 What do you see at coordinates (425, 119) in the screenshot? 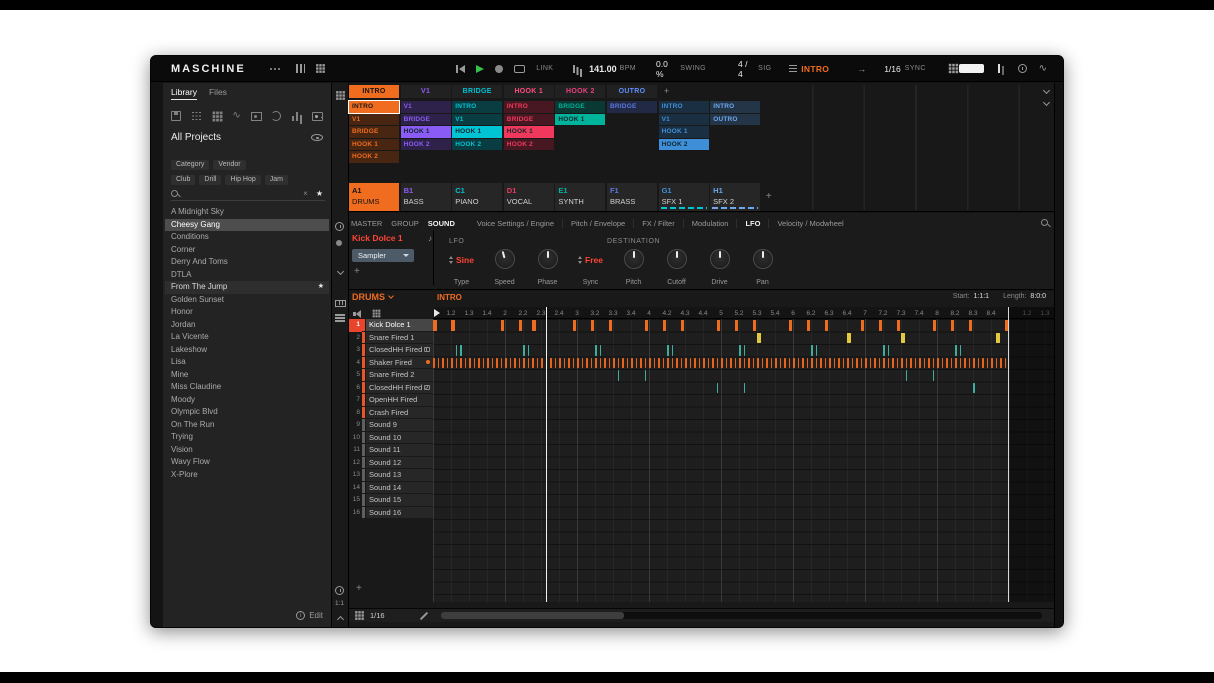
I see `pattern-clip: BRIDGE` at bounding box center [425, 119].